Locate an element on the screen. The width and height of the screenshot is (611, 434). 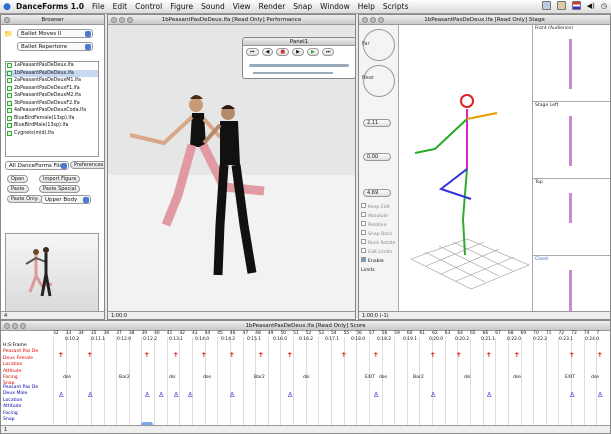
file-item: 3aPeasantPasDeDeuxM2.lfa is located at coordinates (52, 96).